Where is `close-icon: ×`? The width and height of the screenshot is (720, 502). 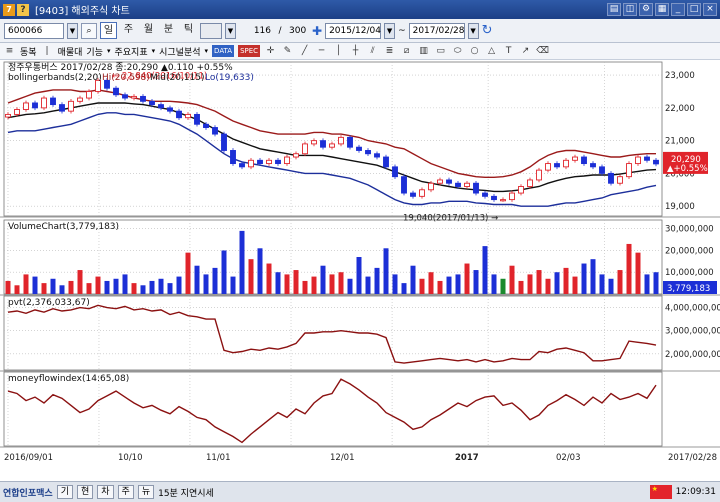
close-icon: × is located at coordinates (710, 9).